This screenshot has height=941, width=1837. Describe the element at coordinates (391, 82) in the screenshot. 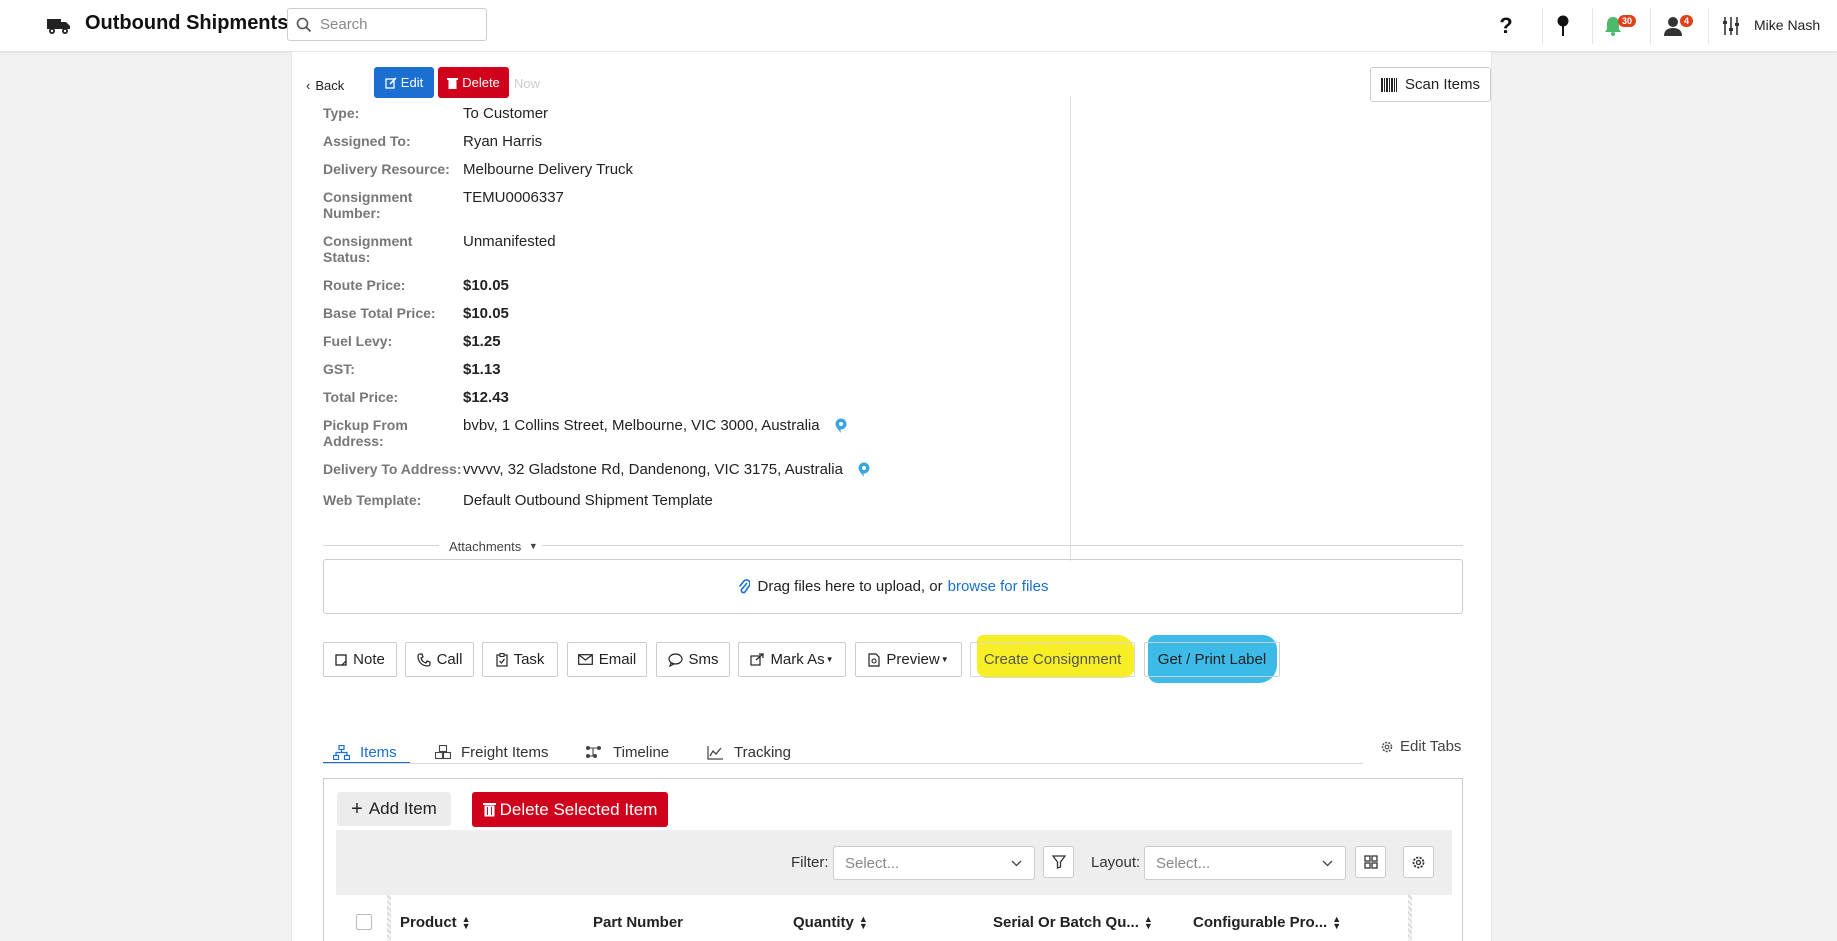

I see `edit-icon` at that location.